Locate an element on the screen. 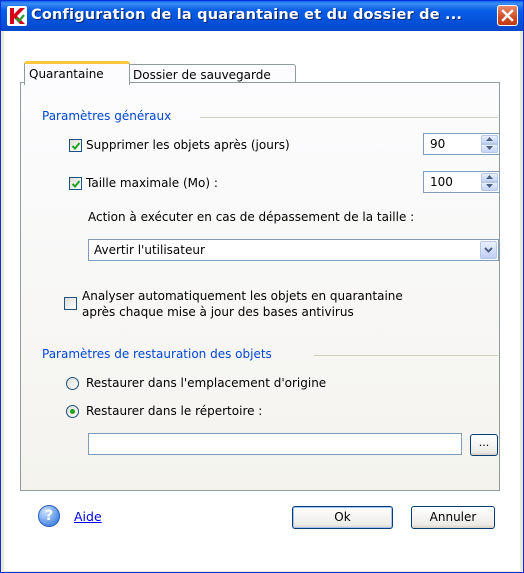  auto-scan-checkbox is located at coordinates (70, 303).